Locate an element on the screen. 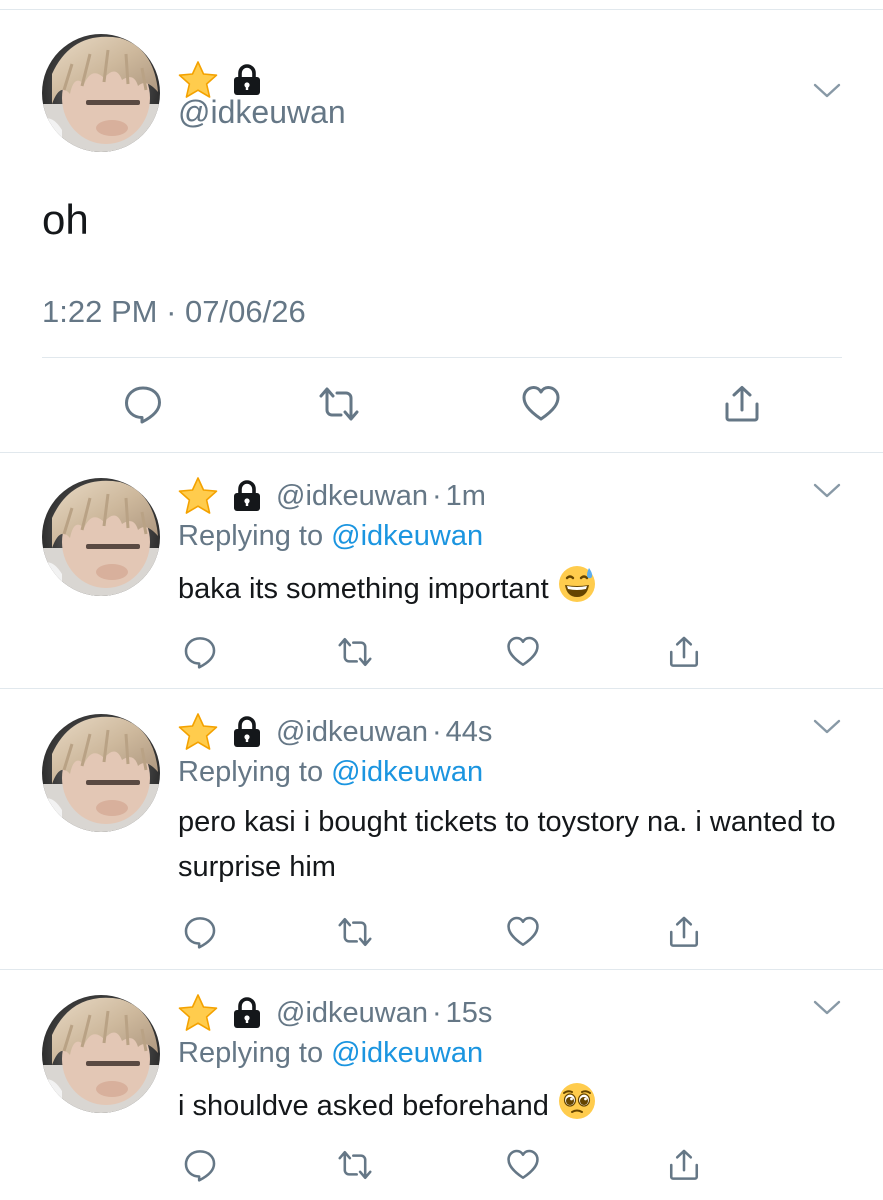  tweet-date: 07/06/26 is located at coordinates (245, 311).